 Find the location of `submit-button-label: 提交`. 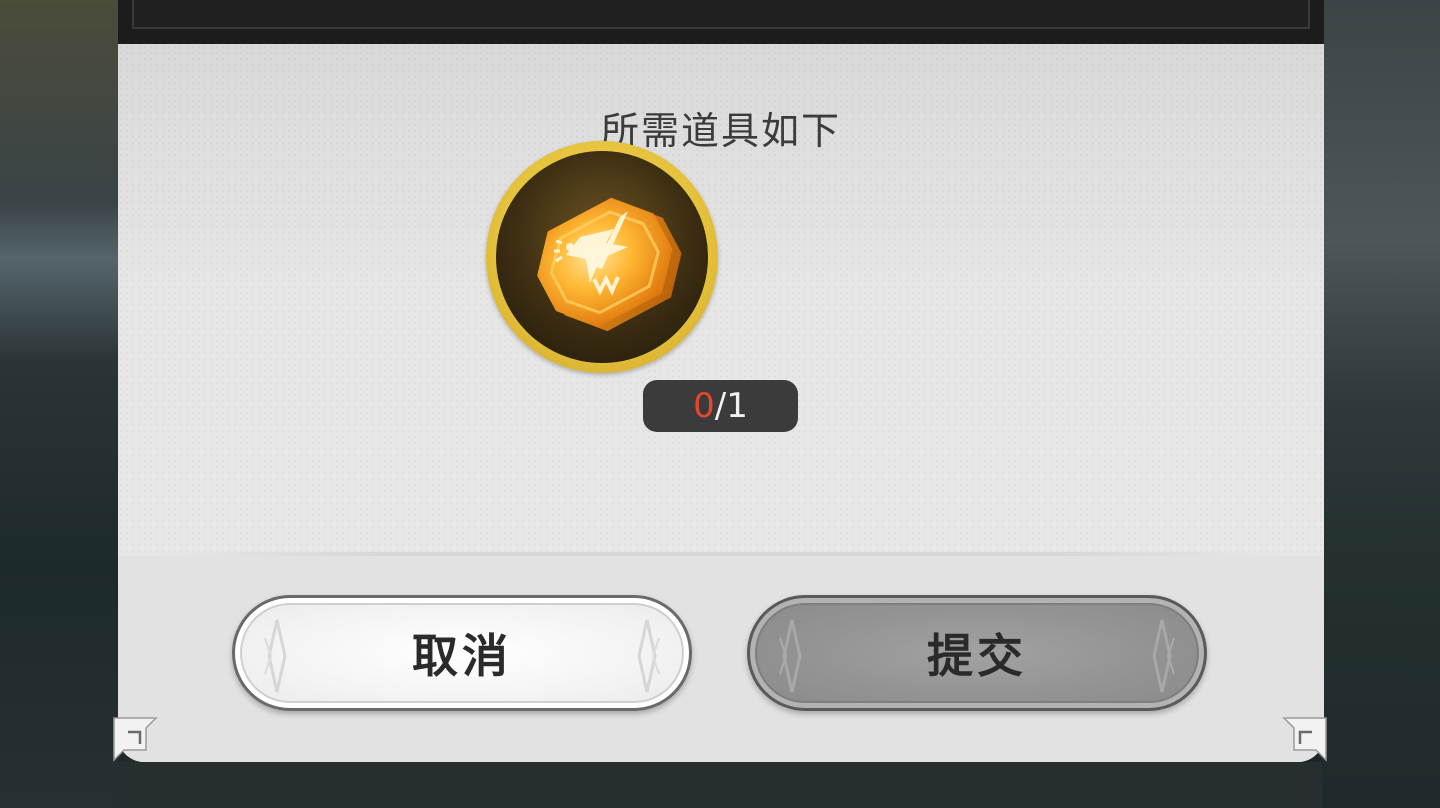

submit-button-label: 提交 is located at coordinates (977, 656).